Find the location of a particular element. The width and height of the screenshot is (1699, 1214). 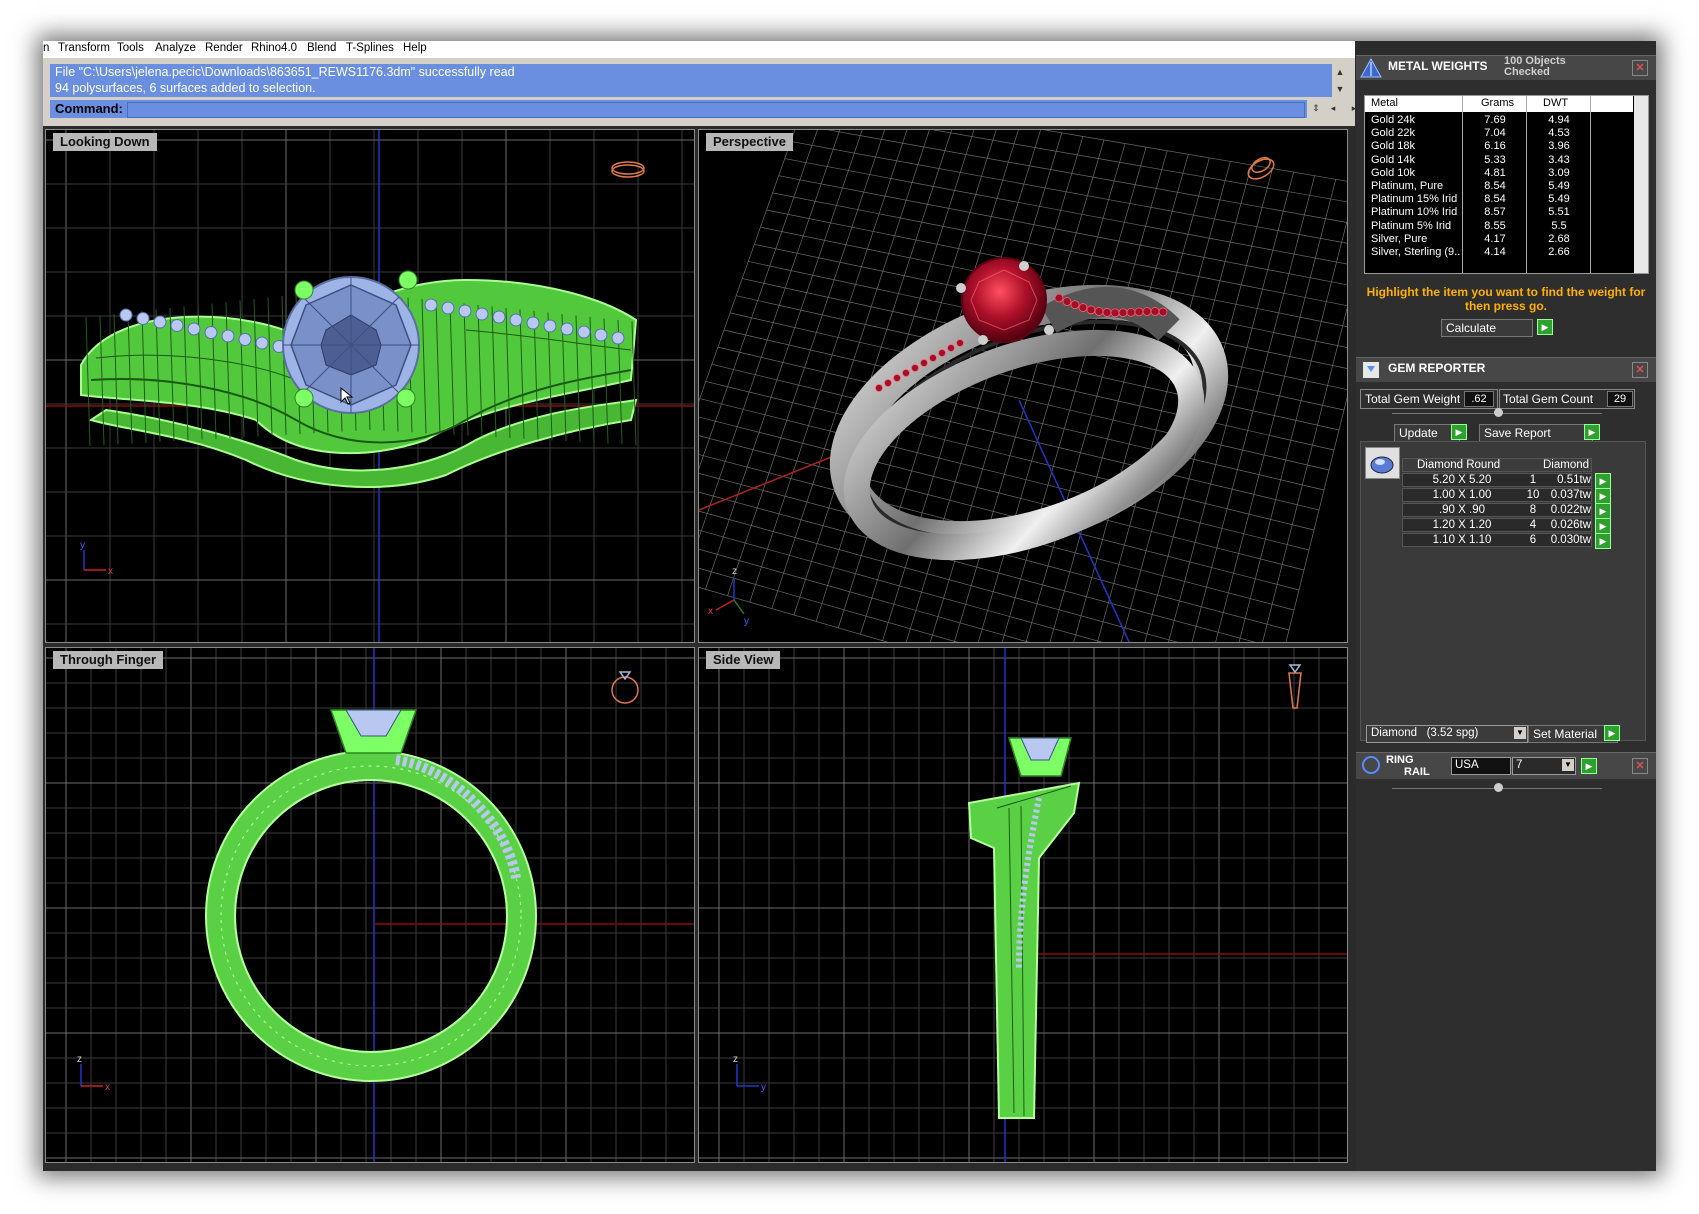

viewport-title: Looking Down is located at coordinates (105, 142).